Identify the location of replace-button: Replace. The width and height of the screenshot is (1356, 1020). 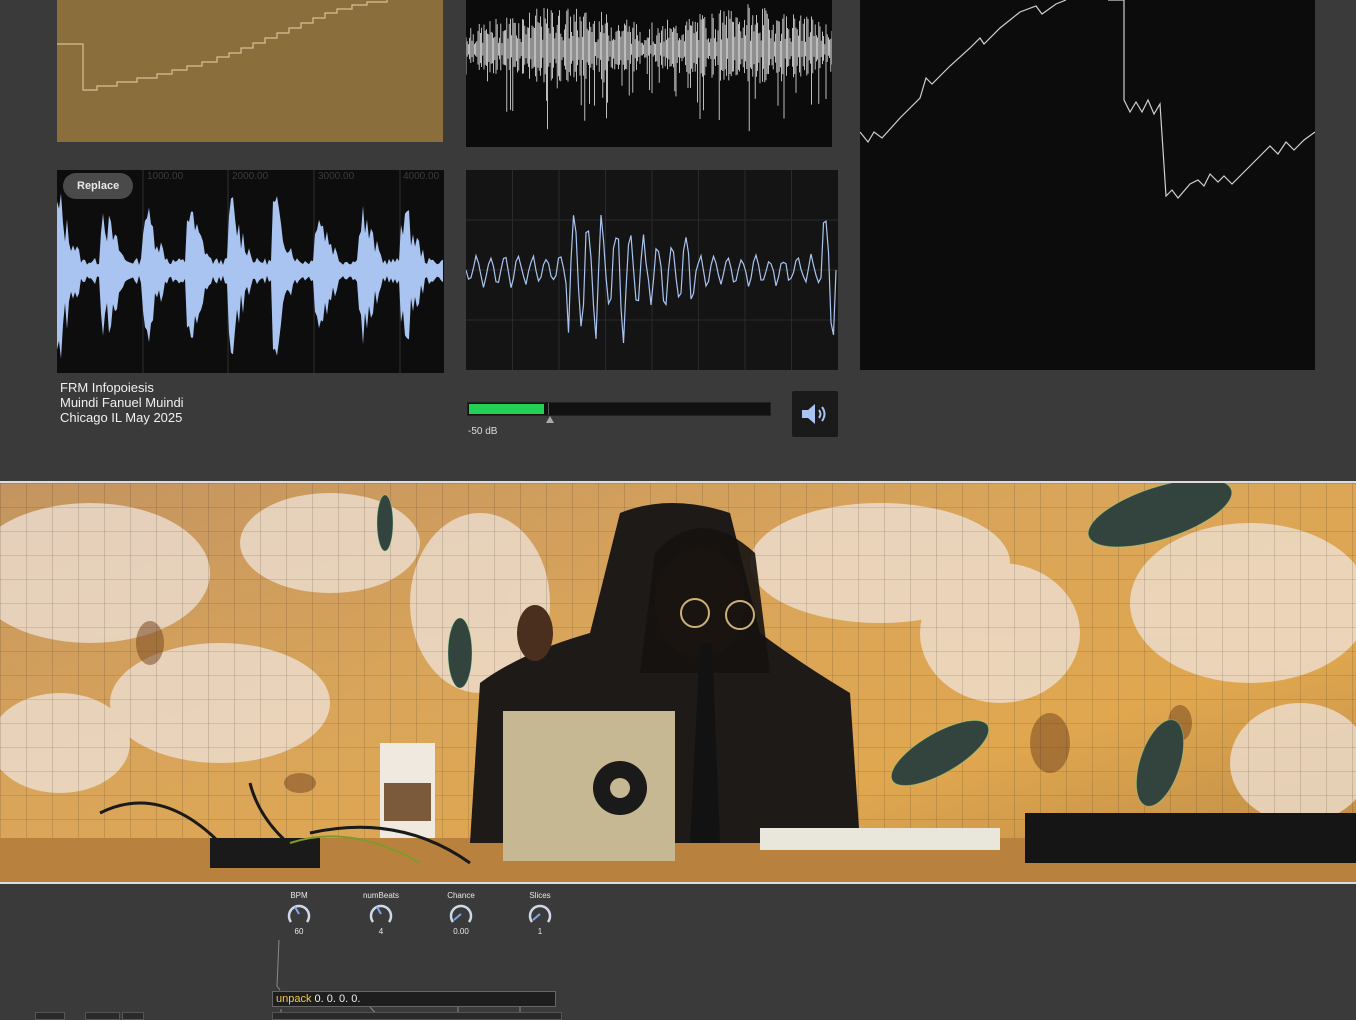
(98, 186).